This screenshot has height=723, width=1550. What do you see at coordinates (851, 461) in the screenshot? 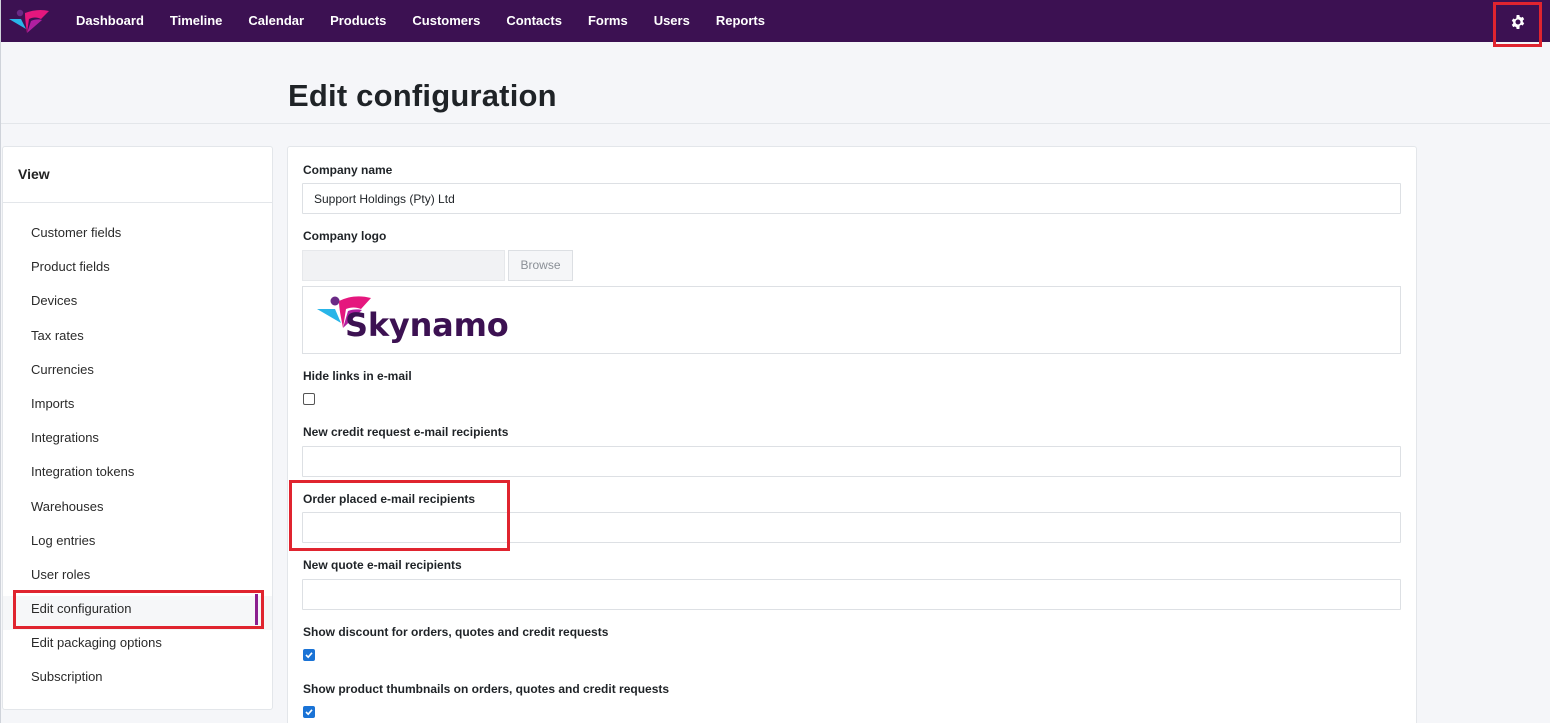
I see `credit-request-recipients-input` at bounding box center [851, 461].